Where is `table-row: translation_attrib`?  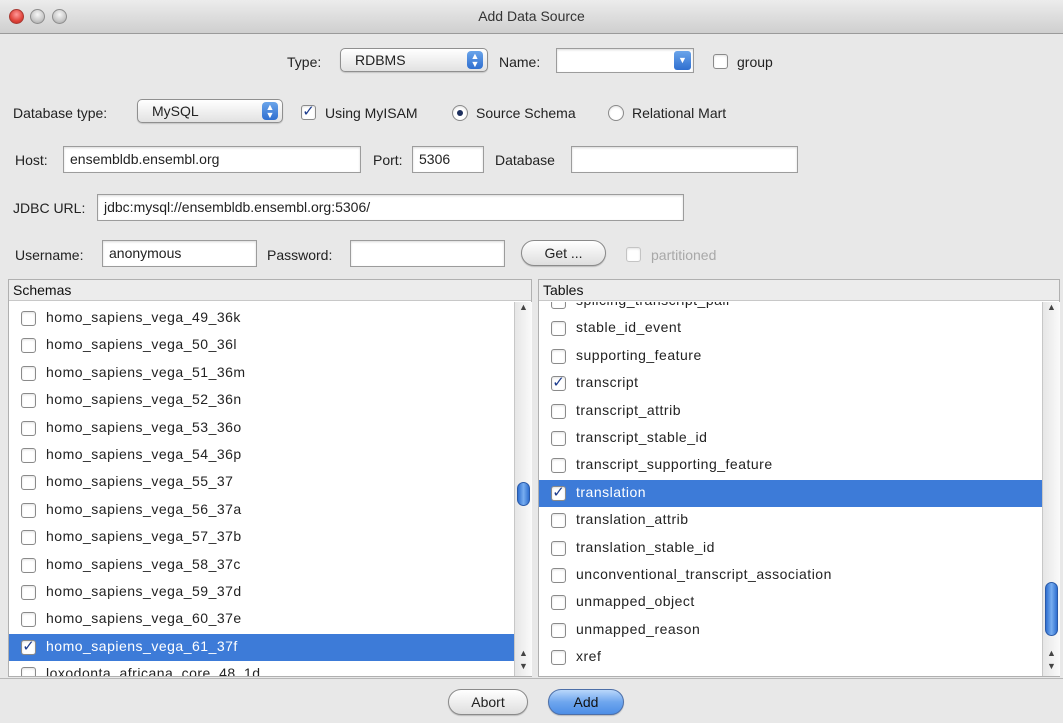
table-row: translation_attrib is located at coordinates (790, 520).